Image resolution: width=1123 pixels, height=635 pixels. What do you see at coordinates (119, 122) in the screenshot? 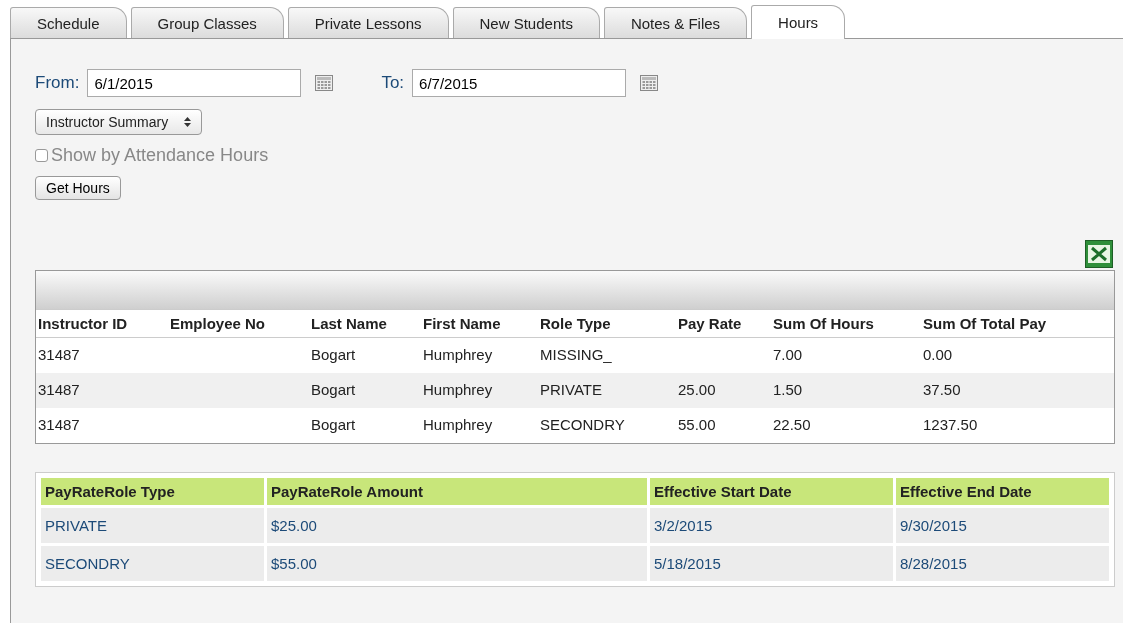
I see `report-dropdown: Instructor Summary` at bounding box center [119, 122].